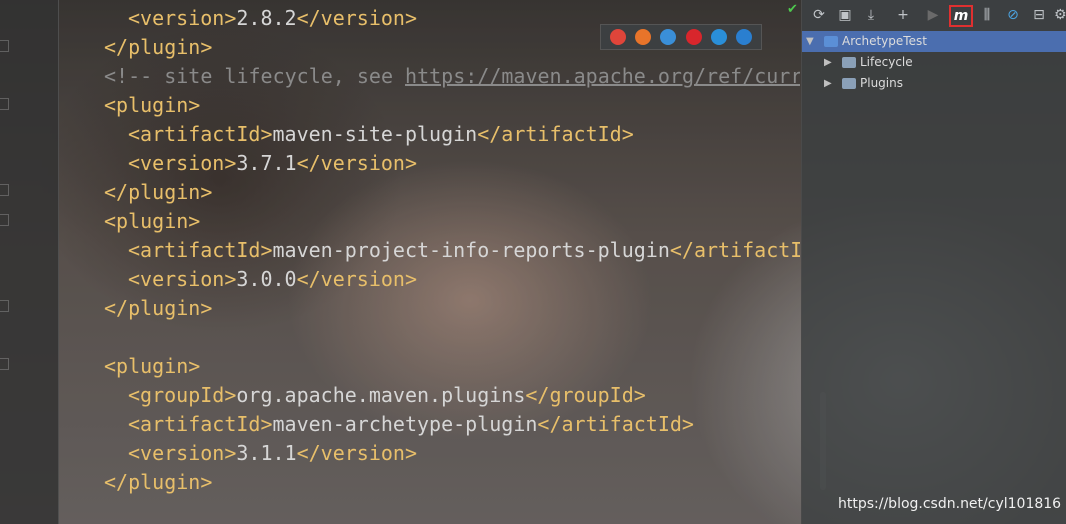 The width and height of the screenshot is (1066, 524). I want to click on code-token: </groupId>, so click(585, 395).